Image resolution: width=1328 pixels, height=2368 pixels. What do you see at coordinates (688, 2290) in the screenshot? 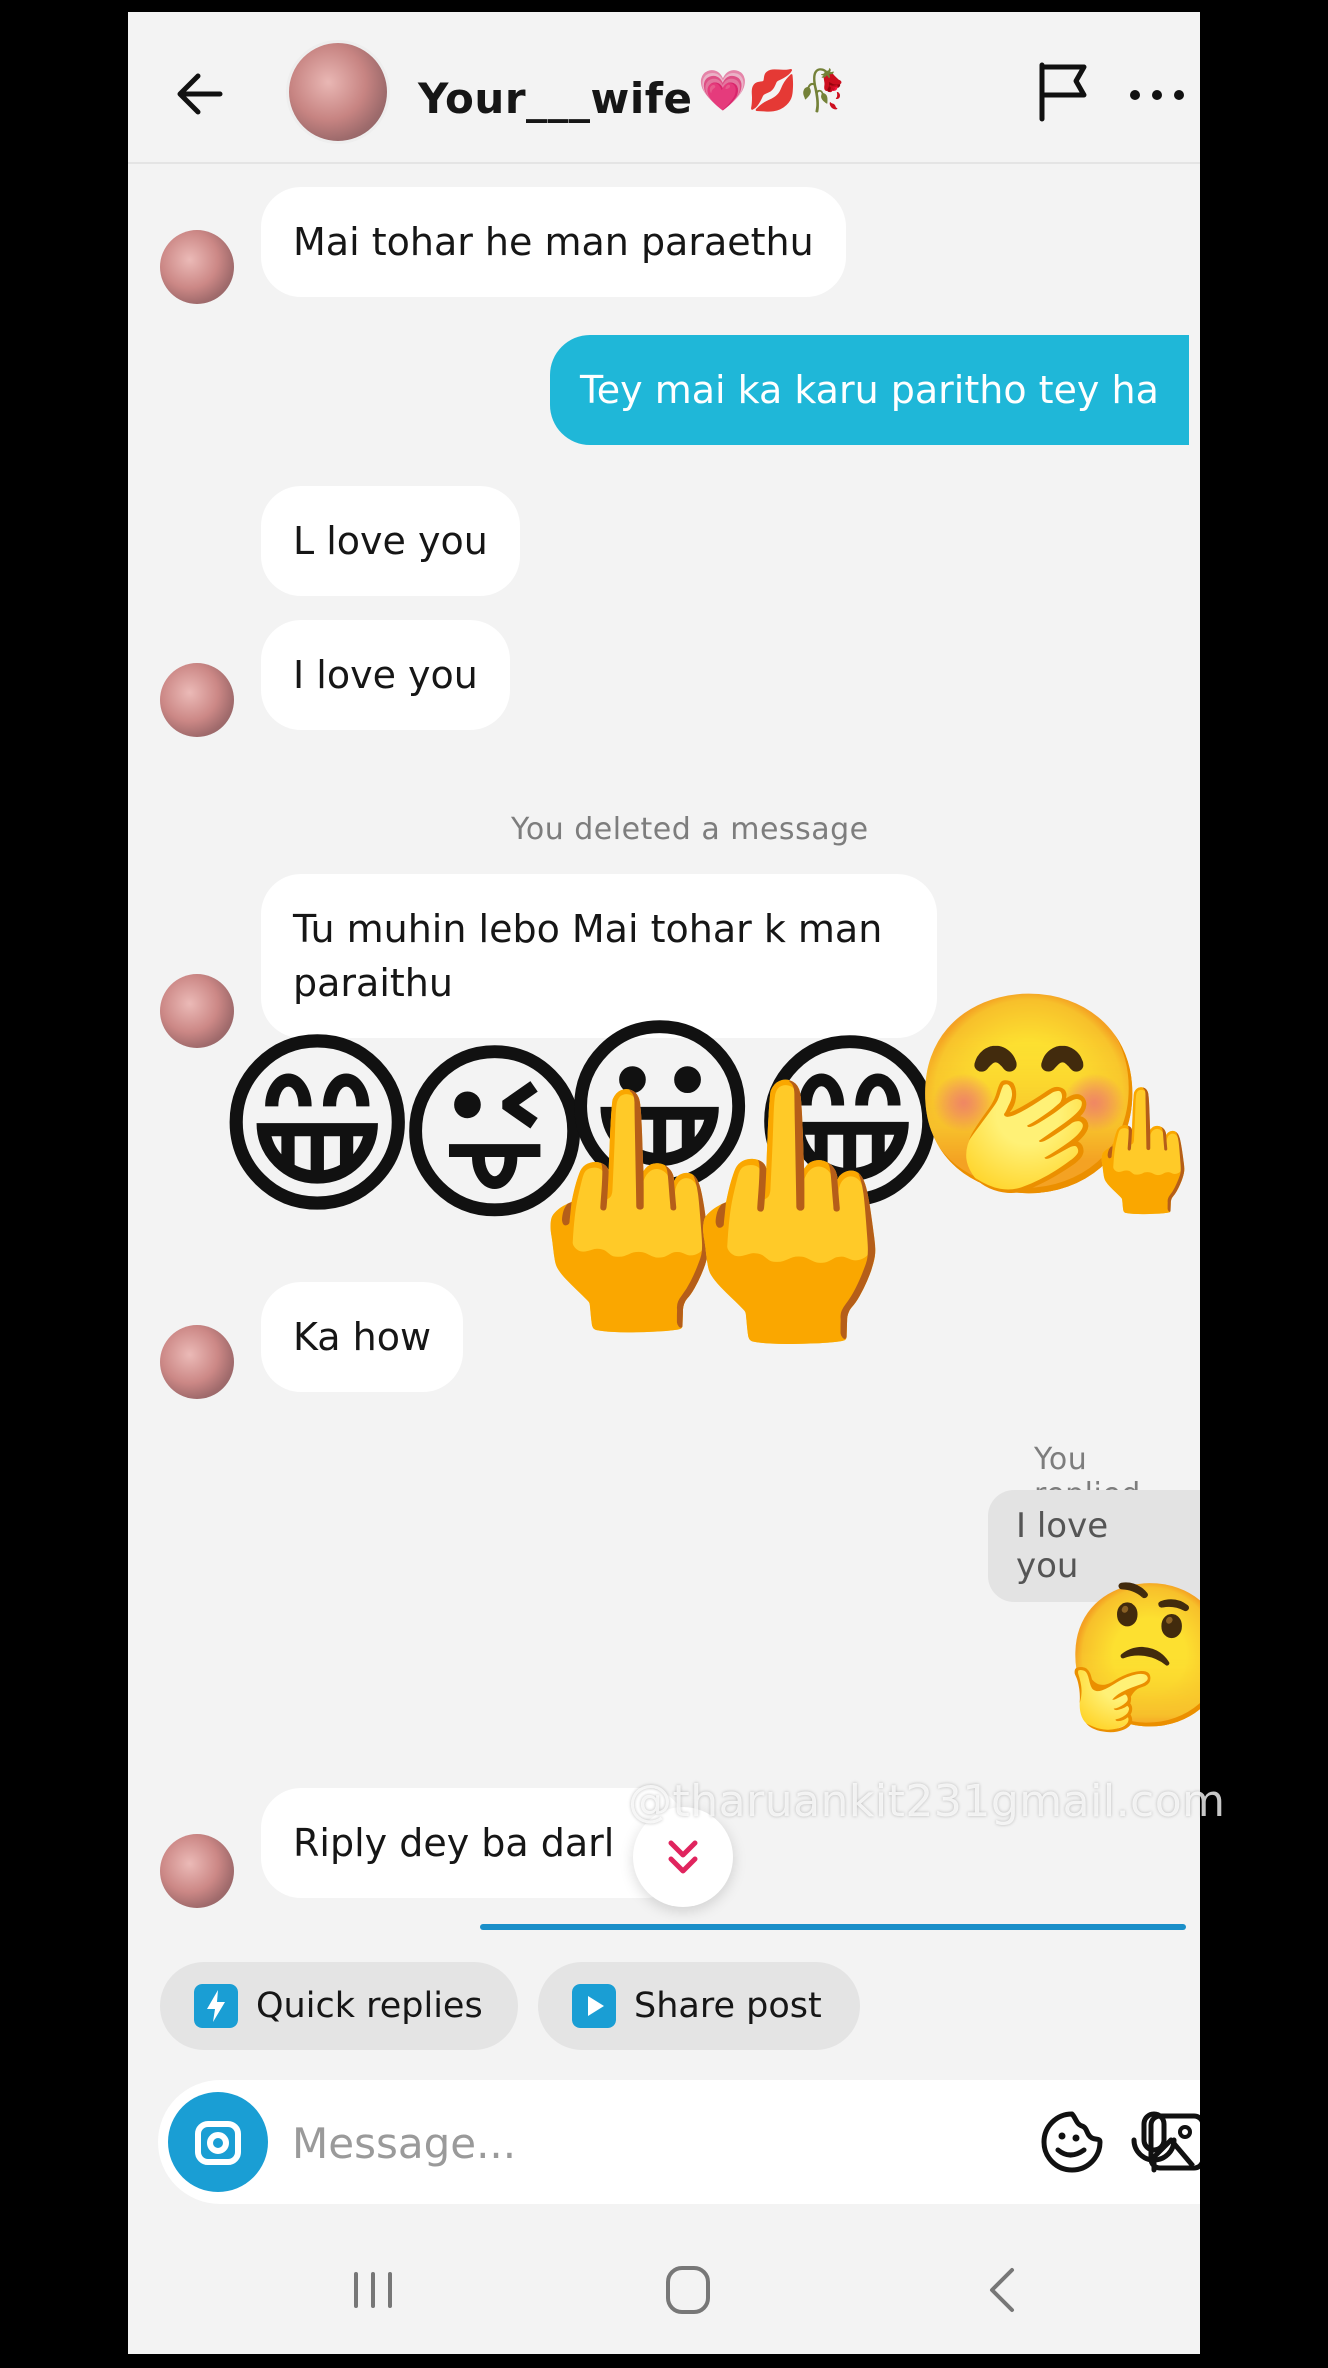
I see `home-icon` at bounding box center [688, 2290].